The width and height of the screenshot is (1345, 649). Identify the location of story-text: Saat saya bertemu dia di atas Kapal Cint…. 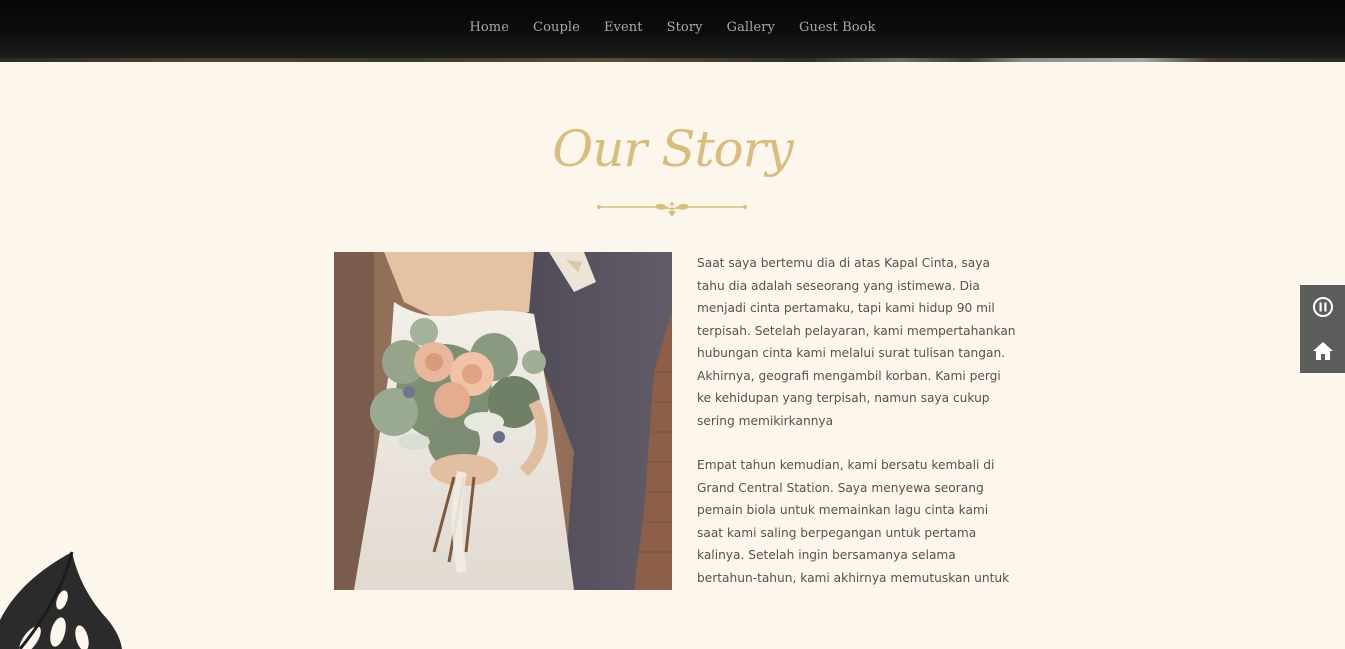
(857, 431).